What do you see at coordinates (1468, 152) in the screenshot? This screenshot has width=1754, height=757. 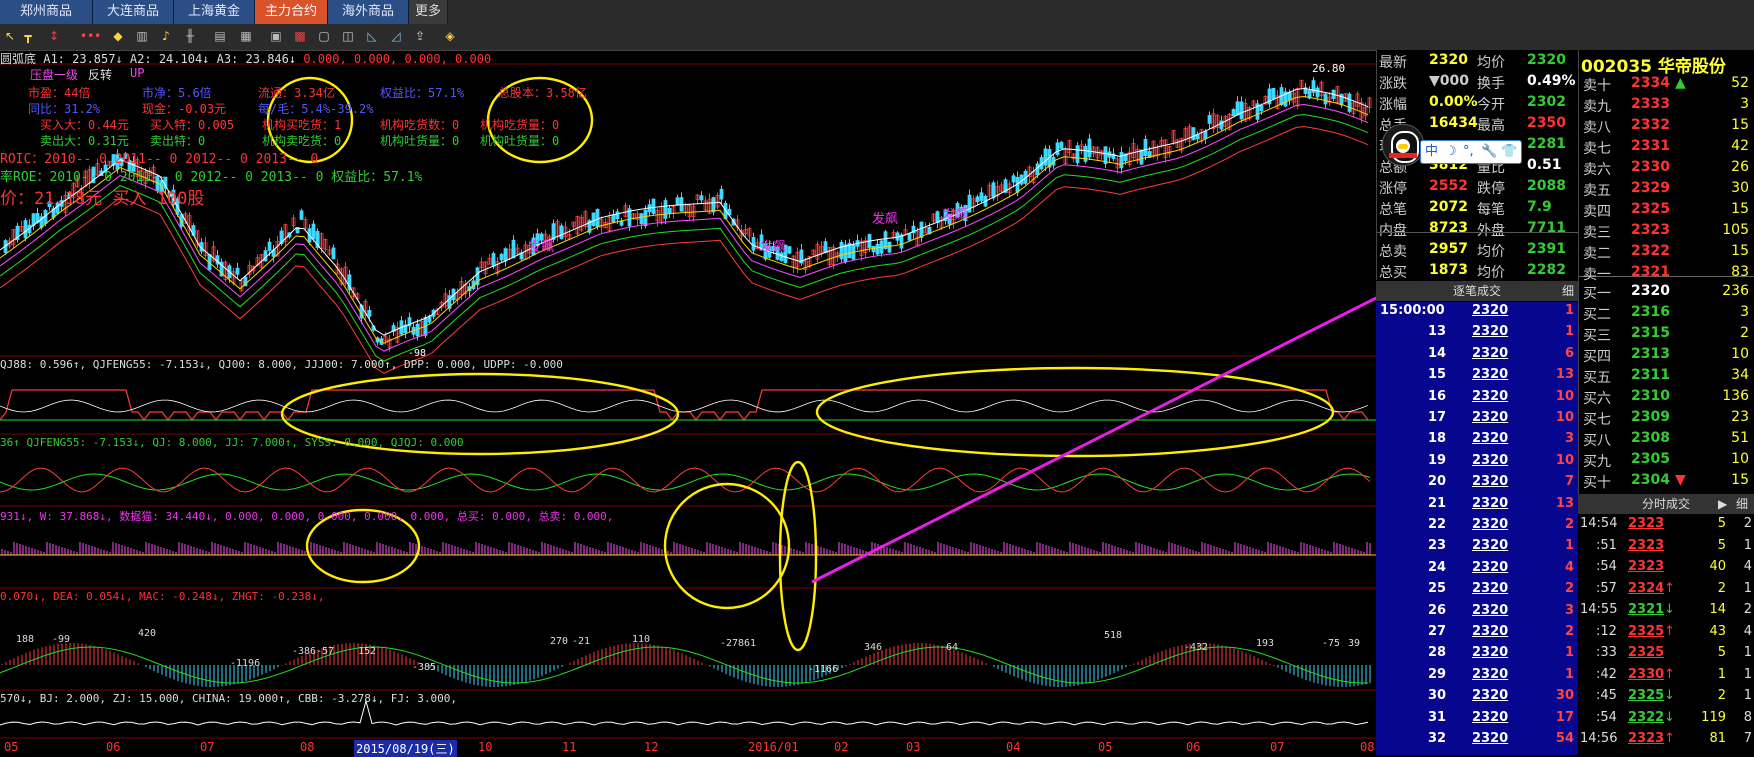 I see `punctuation-icon: °,` at bounding box center [1468, 152].